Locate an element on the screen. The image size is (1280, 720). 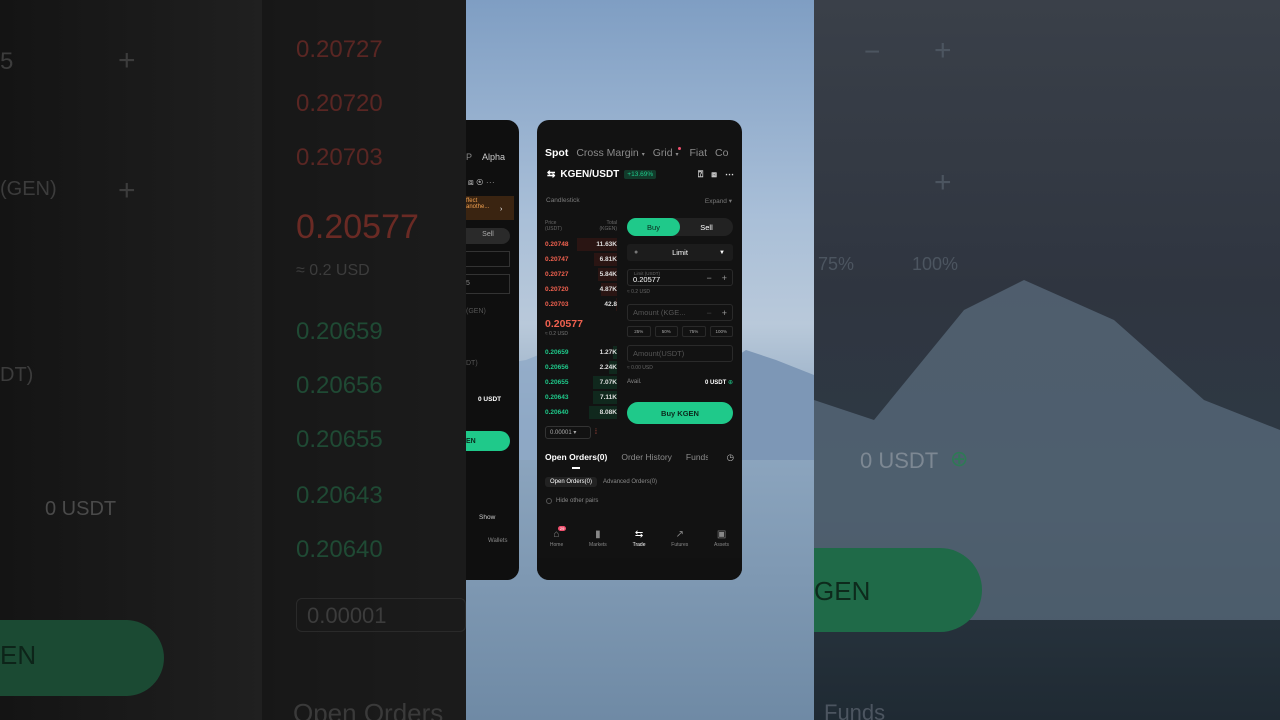
add-funds-icon: ⊕ is located at coordinates (730, 383).